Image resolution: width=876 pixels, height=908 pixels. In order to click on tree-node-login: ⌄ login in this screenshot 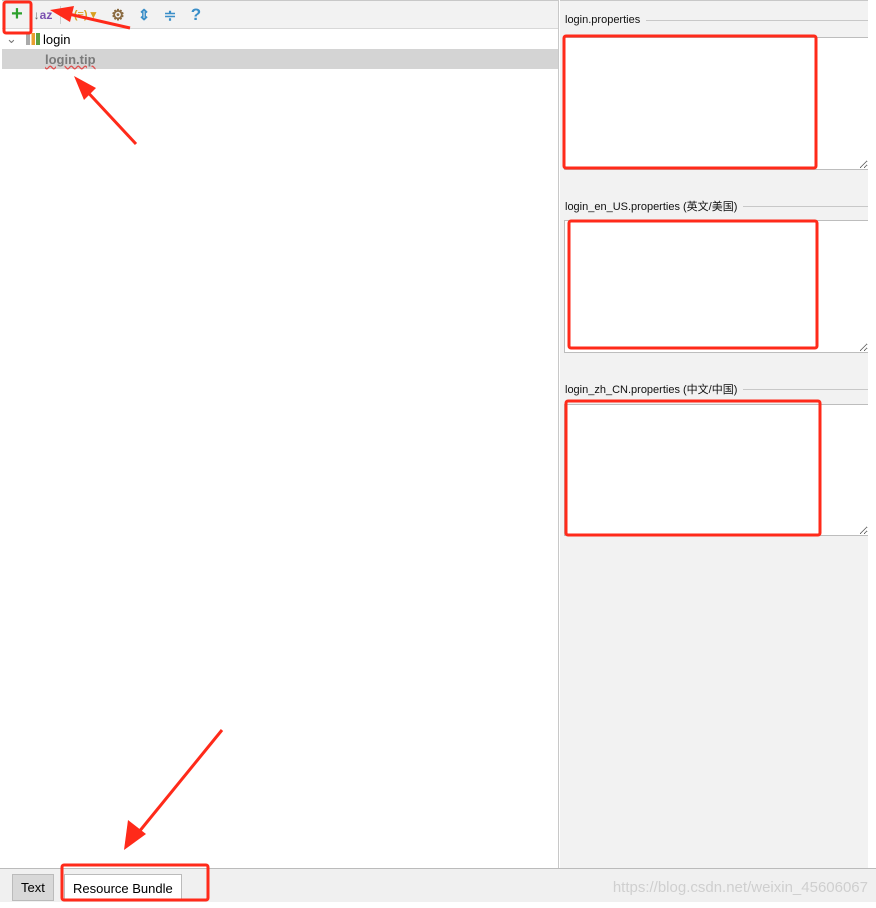, I will do `click(280, 39)`.